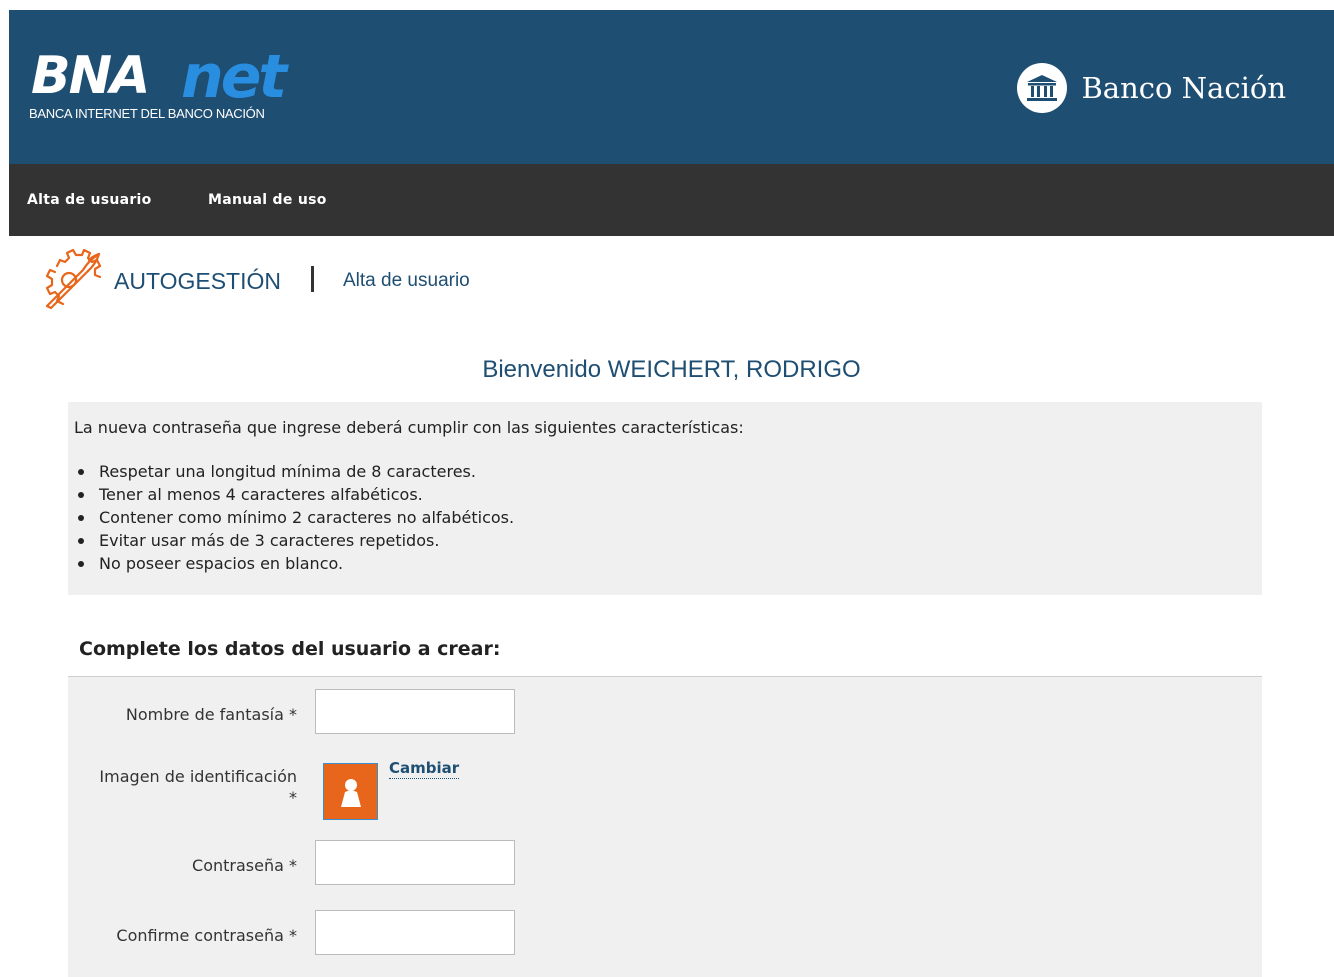 This screenshot has width=1334, height=977. What do you see at coordinates (206, 935) in the screenshot?
I see `confirm-password-label: Confirme contraseña *` at bounding box center [206, 935].